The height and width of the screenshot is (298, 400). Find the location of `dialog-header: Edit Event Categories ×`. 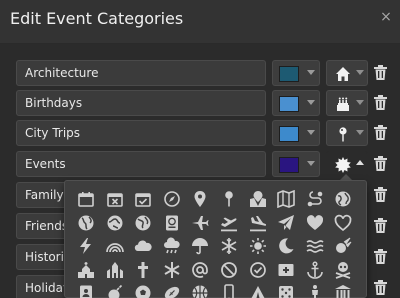

dialog-header: Edit Event Categories × is located at coordinates (200, 22).